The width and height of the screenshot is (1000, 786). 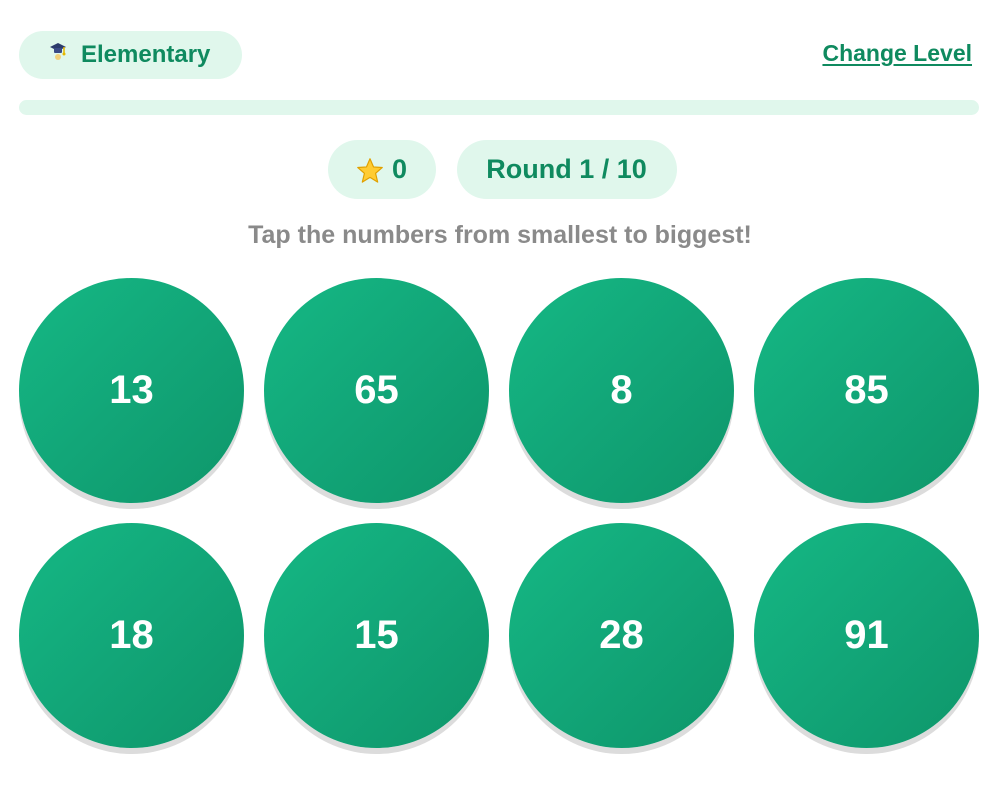 What do you see at coordinates (131, 390) in the screenshot?
I see `number-button: 13` at bounding box center [131, 390].